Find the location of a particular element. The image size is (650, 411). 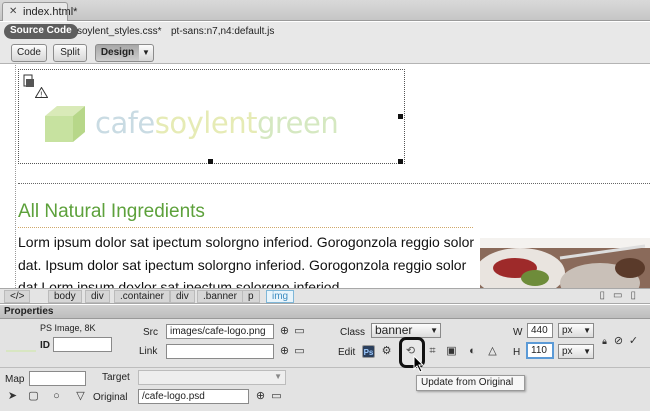

view-dropdown-button: ▼ is located at coordinates (146, 53).